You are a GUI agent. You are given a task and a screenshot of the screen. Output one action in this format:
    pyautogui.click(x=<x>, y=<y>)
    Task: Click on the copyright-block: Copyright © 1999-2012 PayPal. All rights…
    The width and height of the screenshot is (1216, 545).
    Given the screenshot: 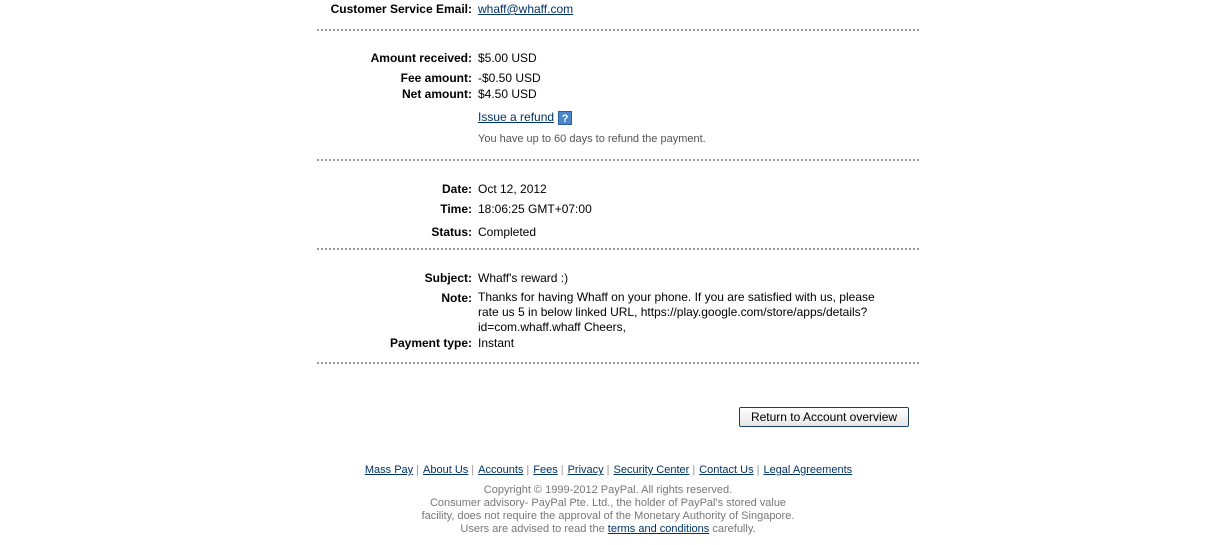 What is the action you would take?
    pyautogui.click(x=608, y=510)
    